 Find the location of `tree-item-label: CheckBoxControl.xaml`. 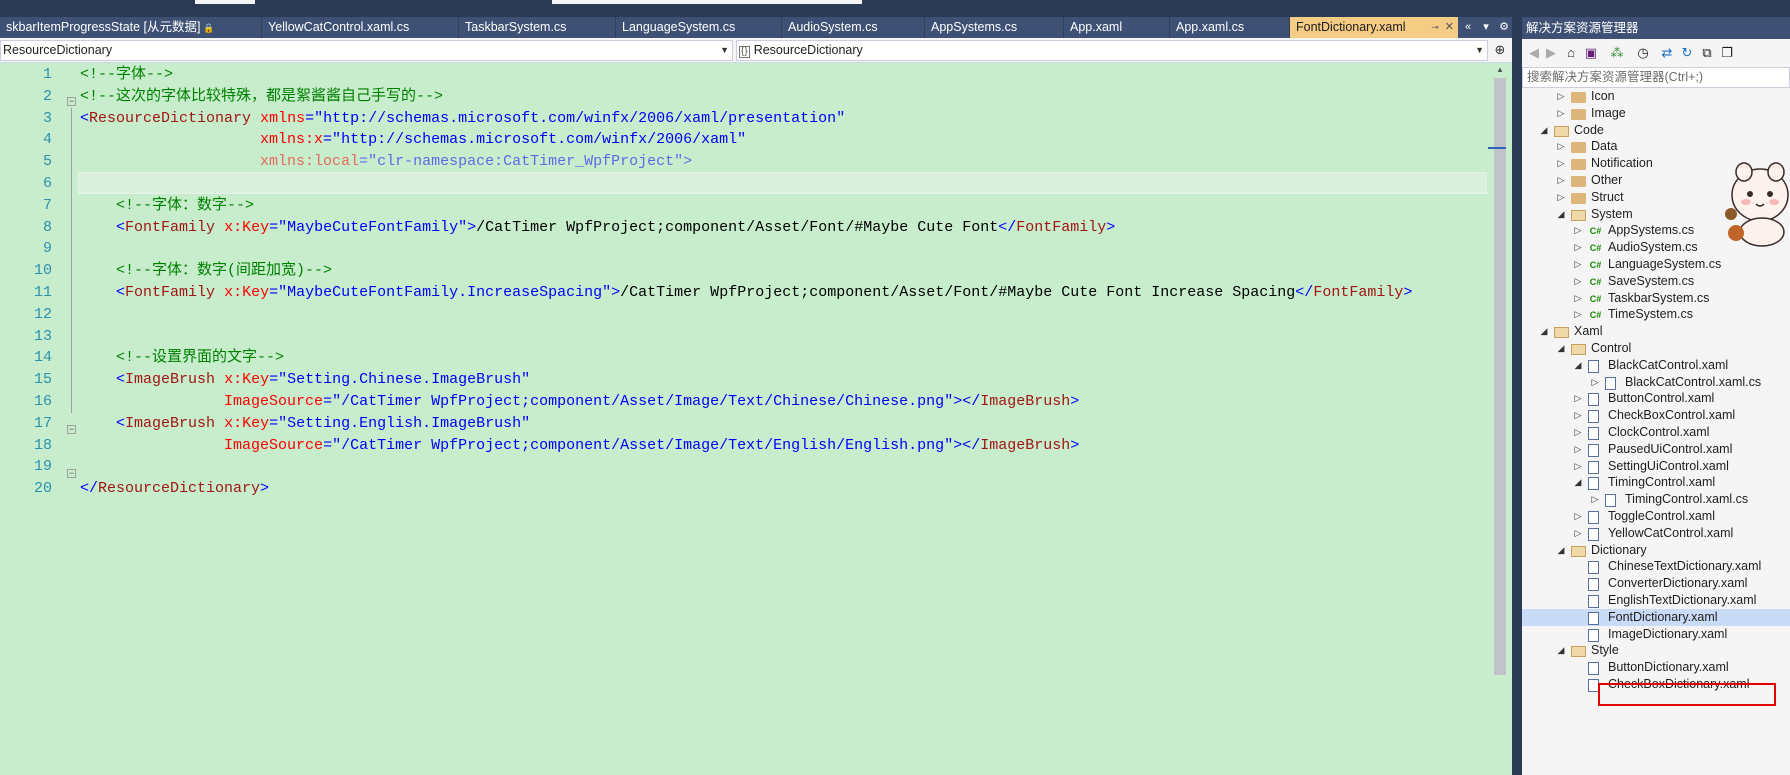

tree-item-label: CheckBoxControl.xaml is located at coordinates (1672, 415).